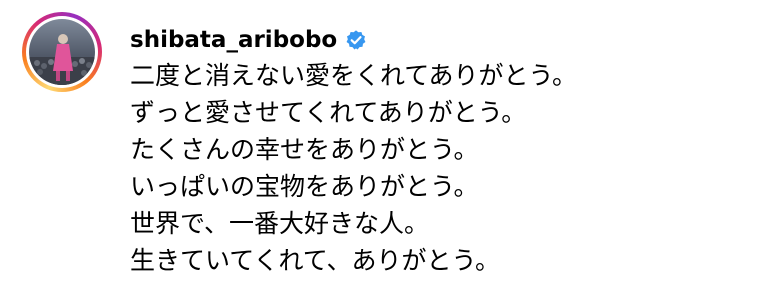 This screenshot has width=784, height=290. What do you see at coordinates (304, 149) in the screenshot?
I see `caption-line: たくさんの幸せをありがとう。` at bounding box center [304, 149].